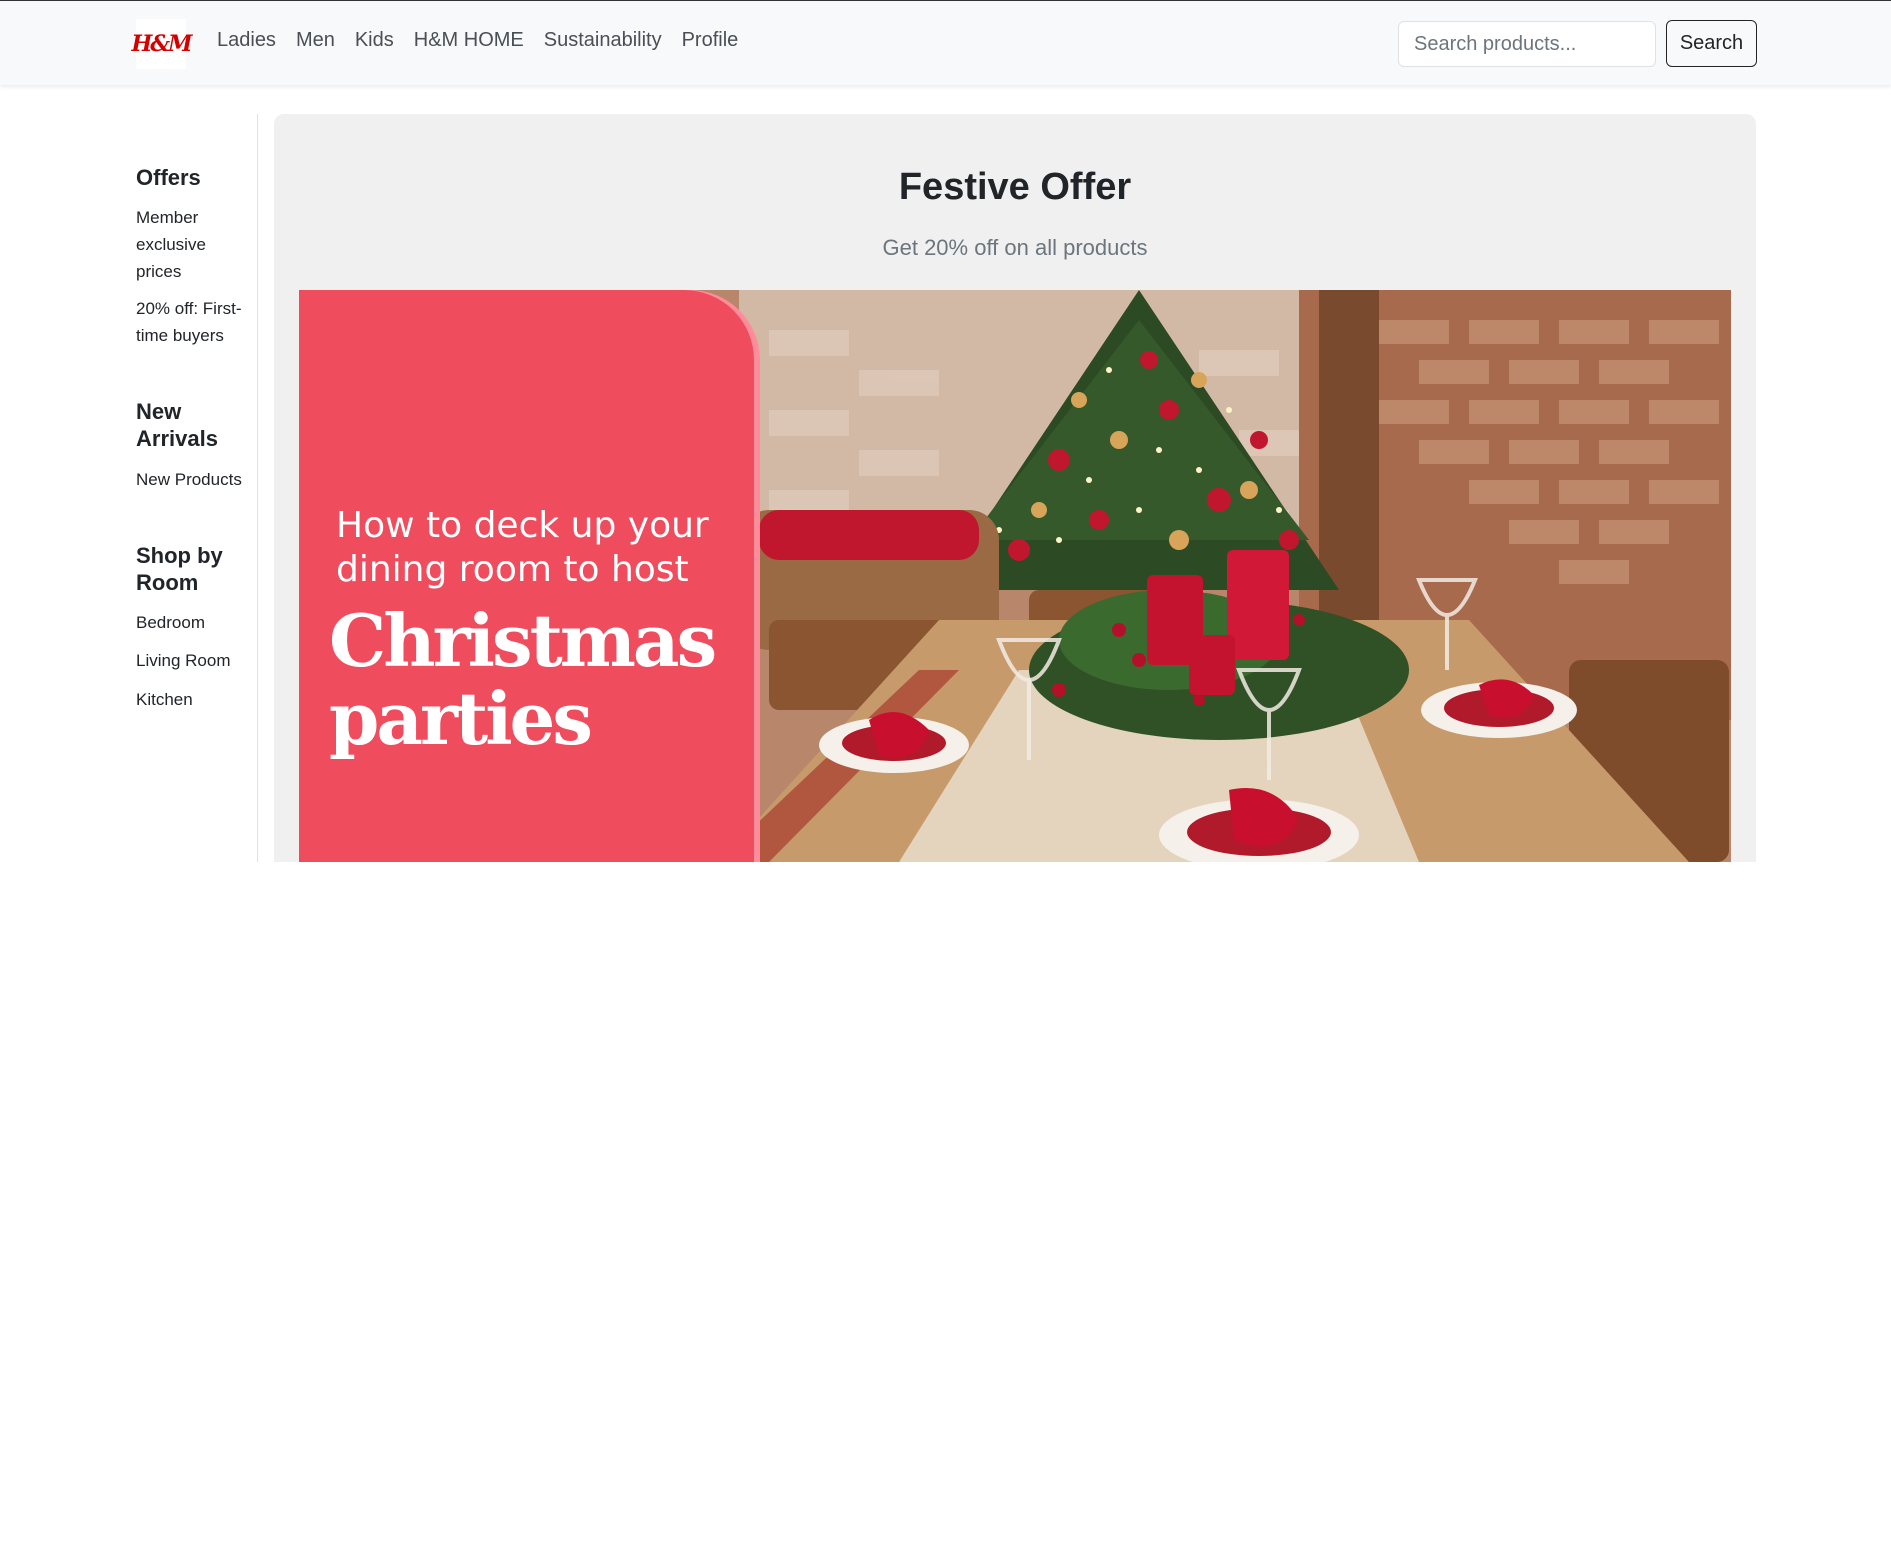  I want to click on search-input, so click(1527, 44).